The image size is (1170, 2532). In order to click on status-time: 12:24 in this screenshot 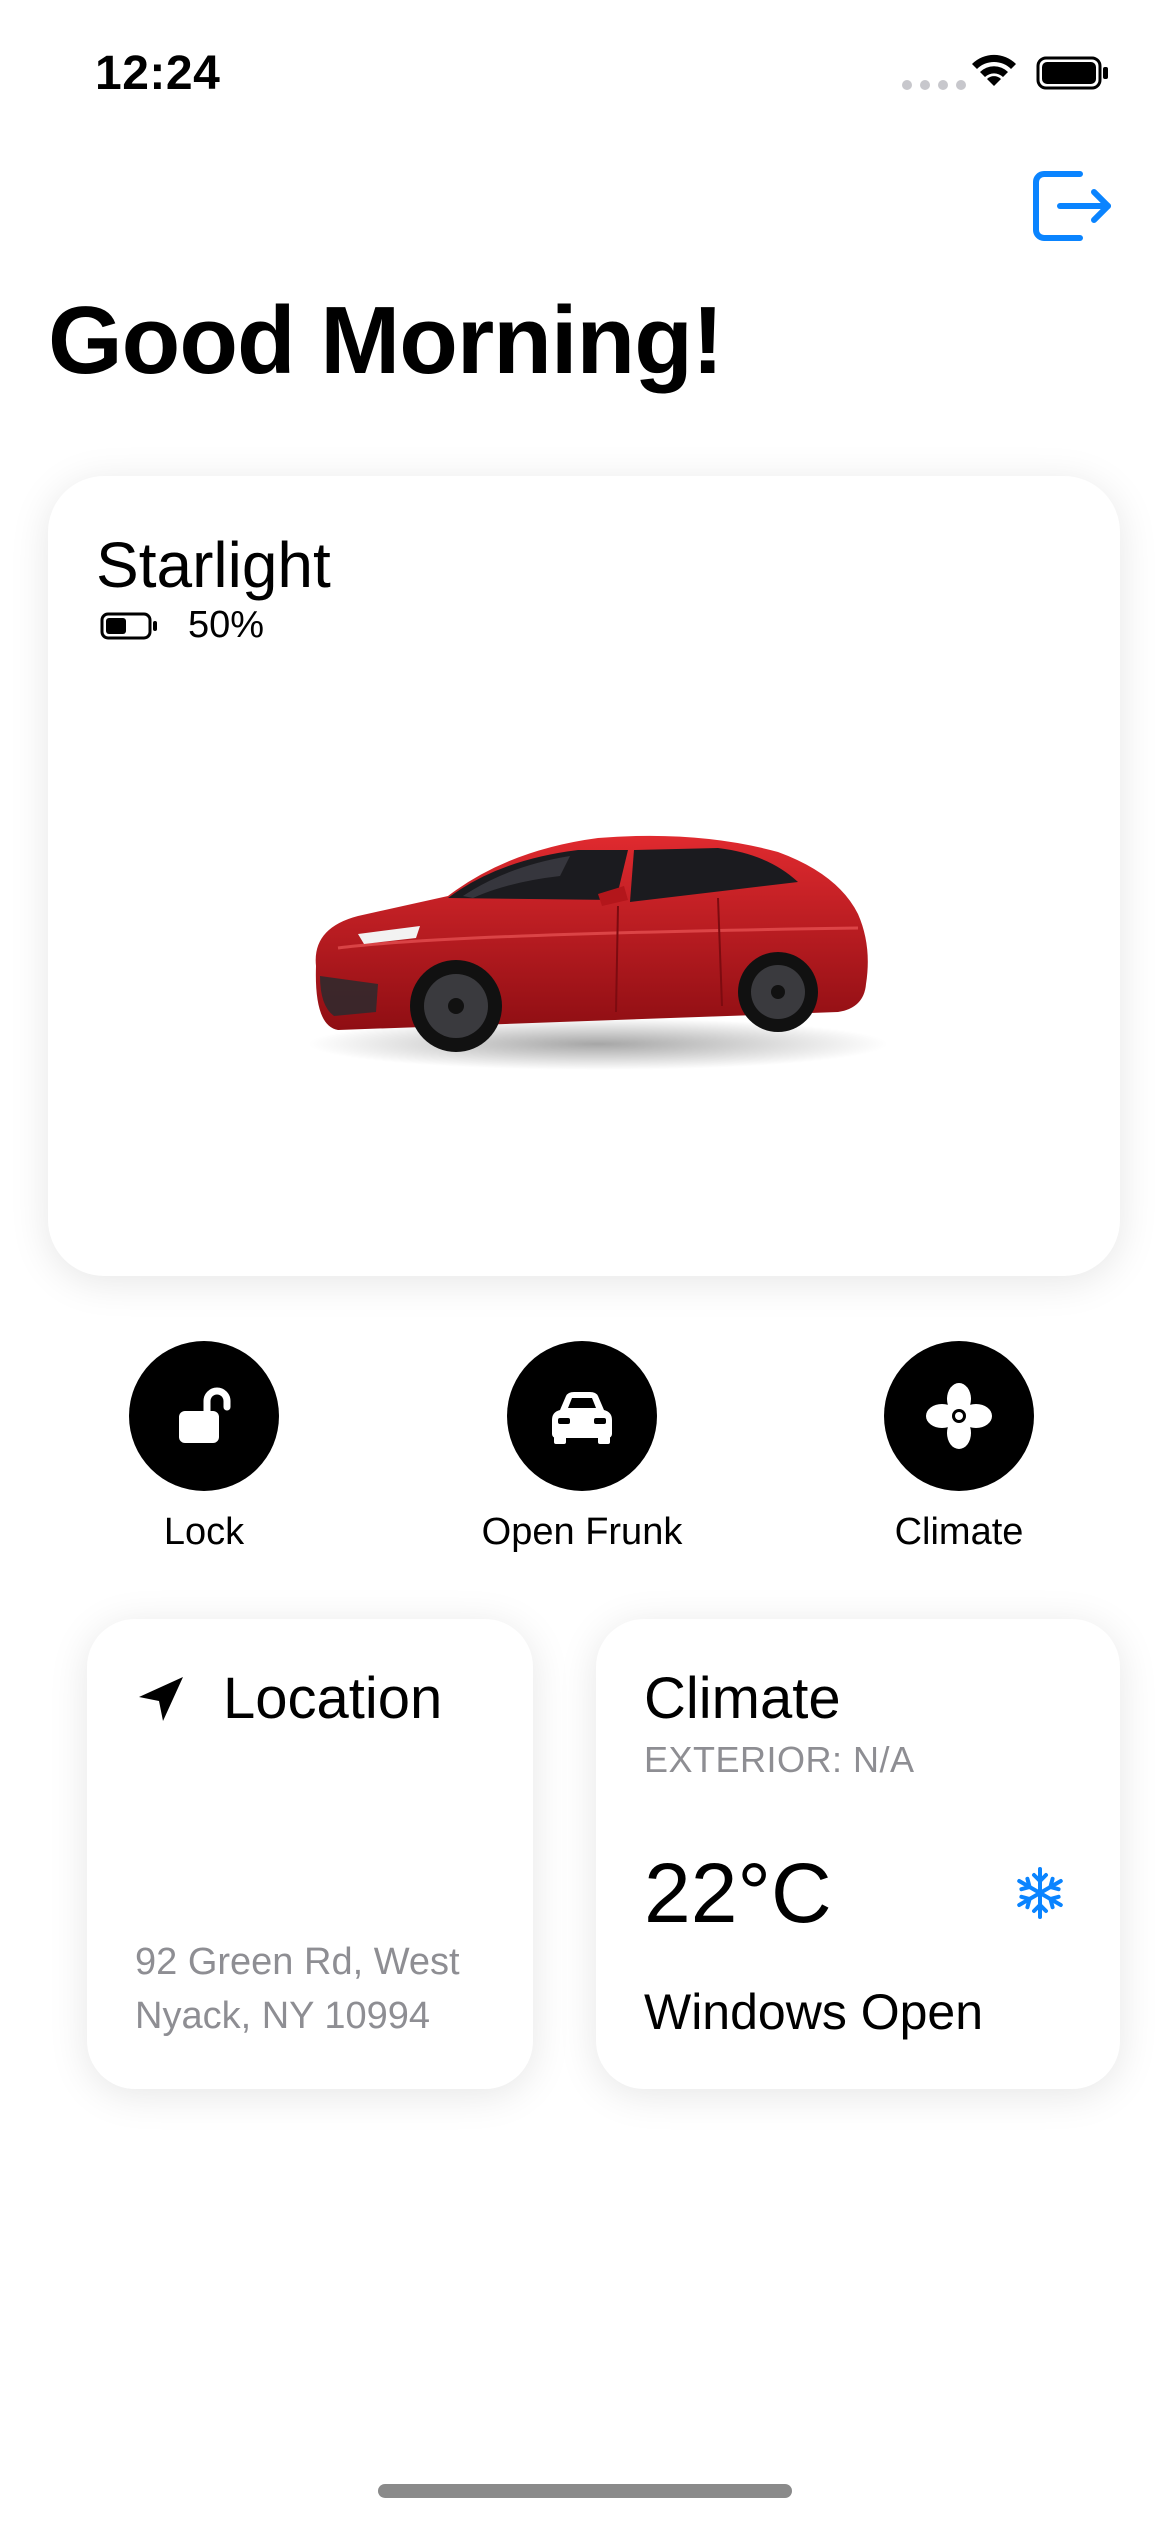, I will do `click(158, 73)`.